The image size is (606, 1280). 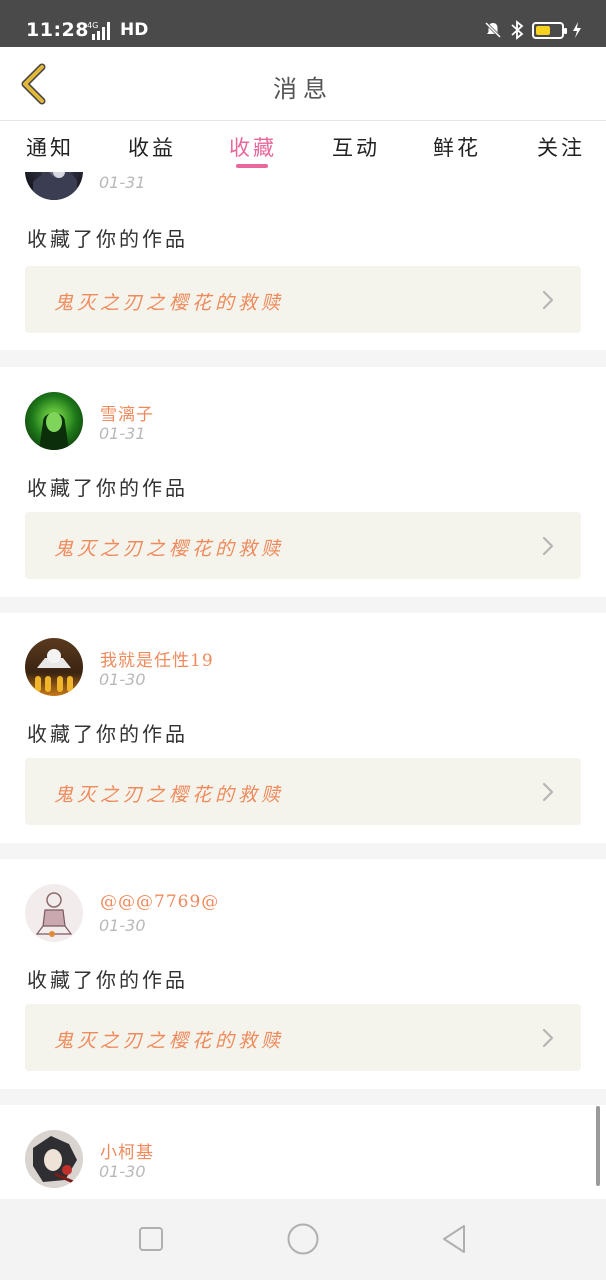 I want to click on avatar-green-girl, so click(x=54, y=431).